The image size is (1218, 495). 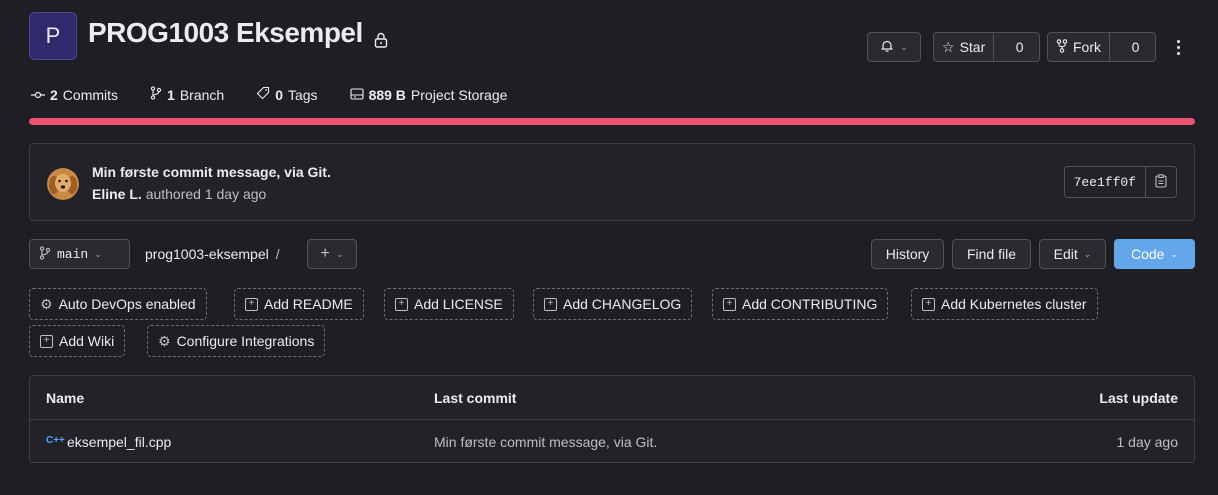 I want to click on add-changelog-label: Add CHANGELOG, so click(x=622, y=304).